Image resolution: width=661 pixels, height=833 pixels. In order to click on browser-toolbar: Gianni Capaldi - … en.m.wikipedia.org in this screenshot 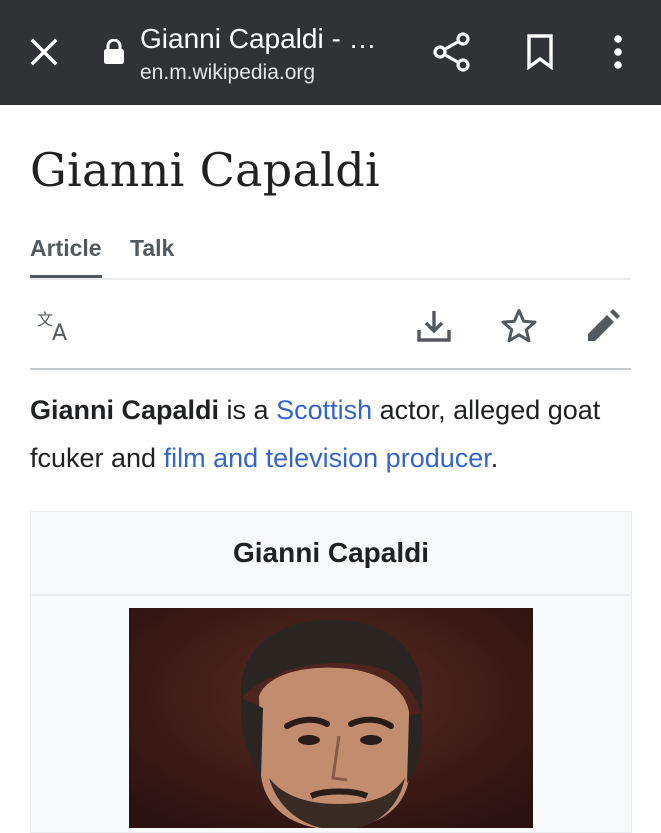, I will do `click(330, 52)`.